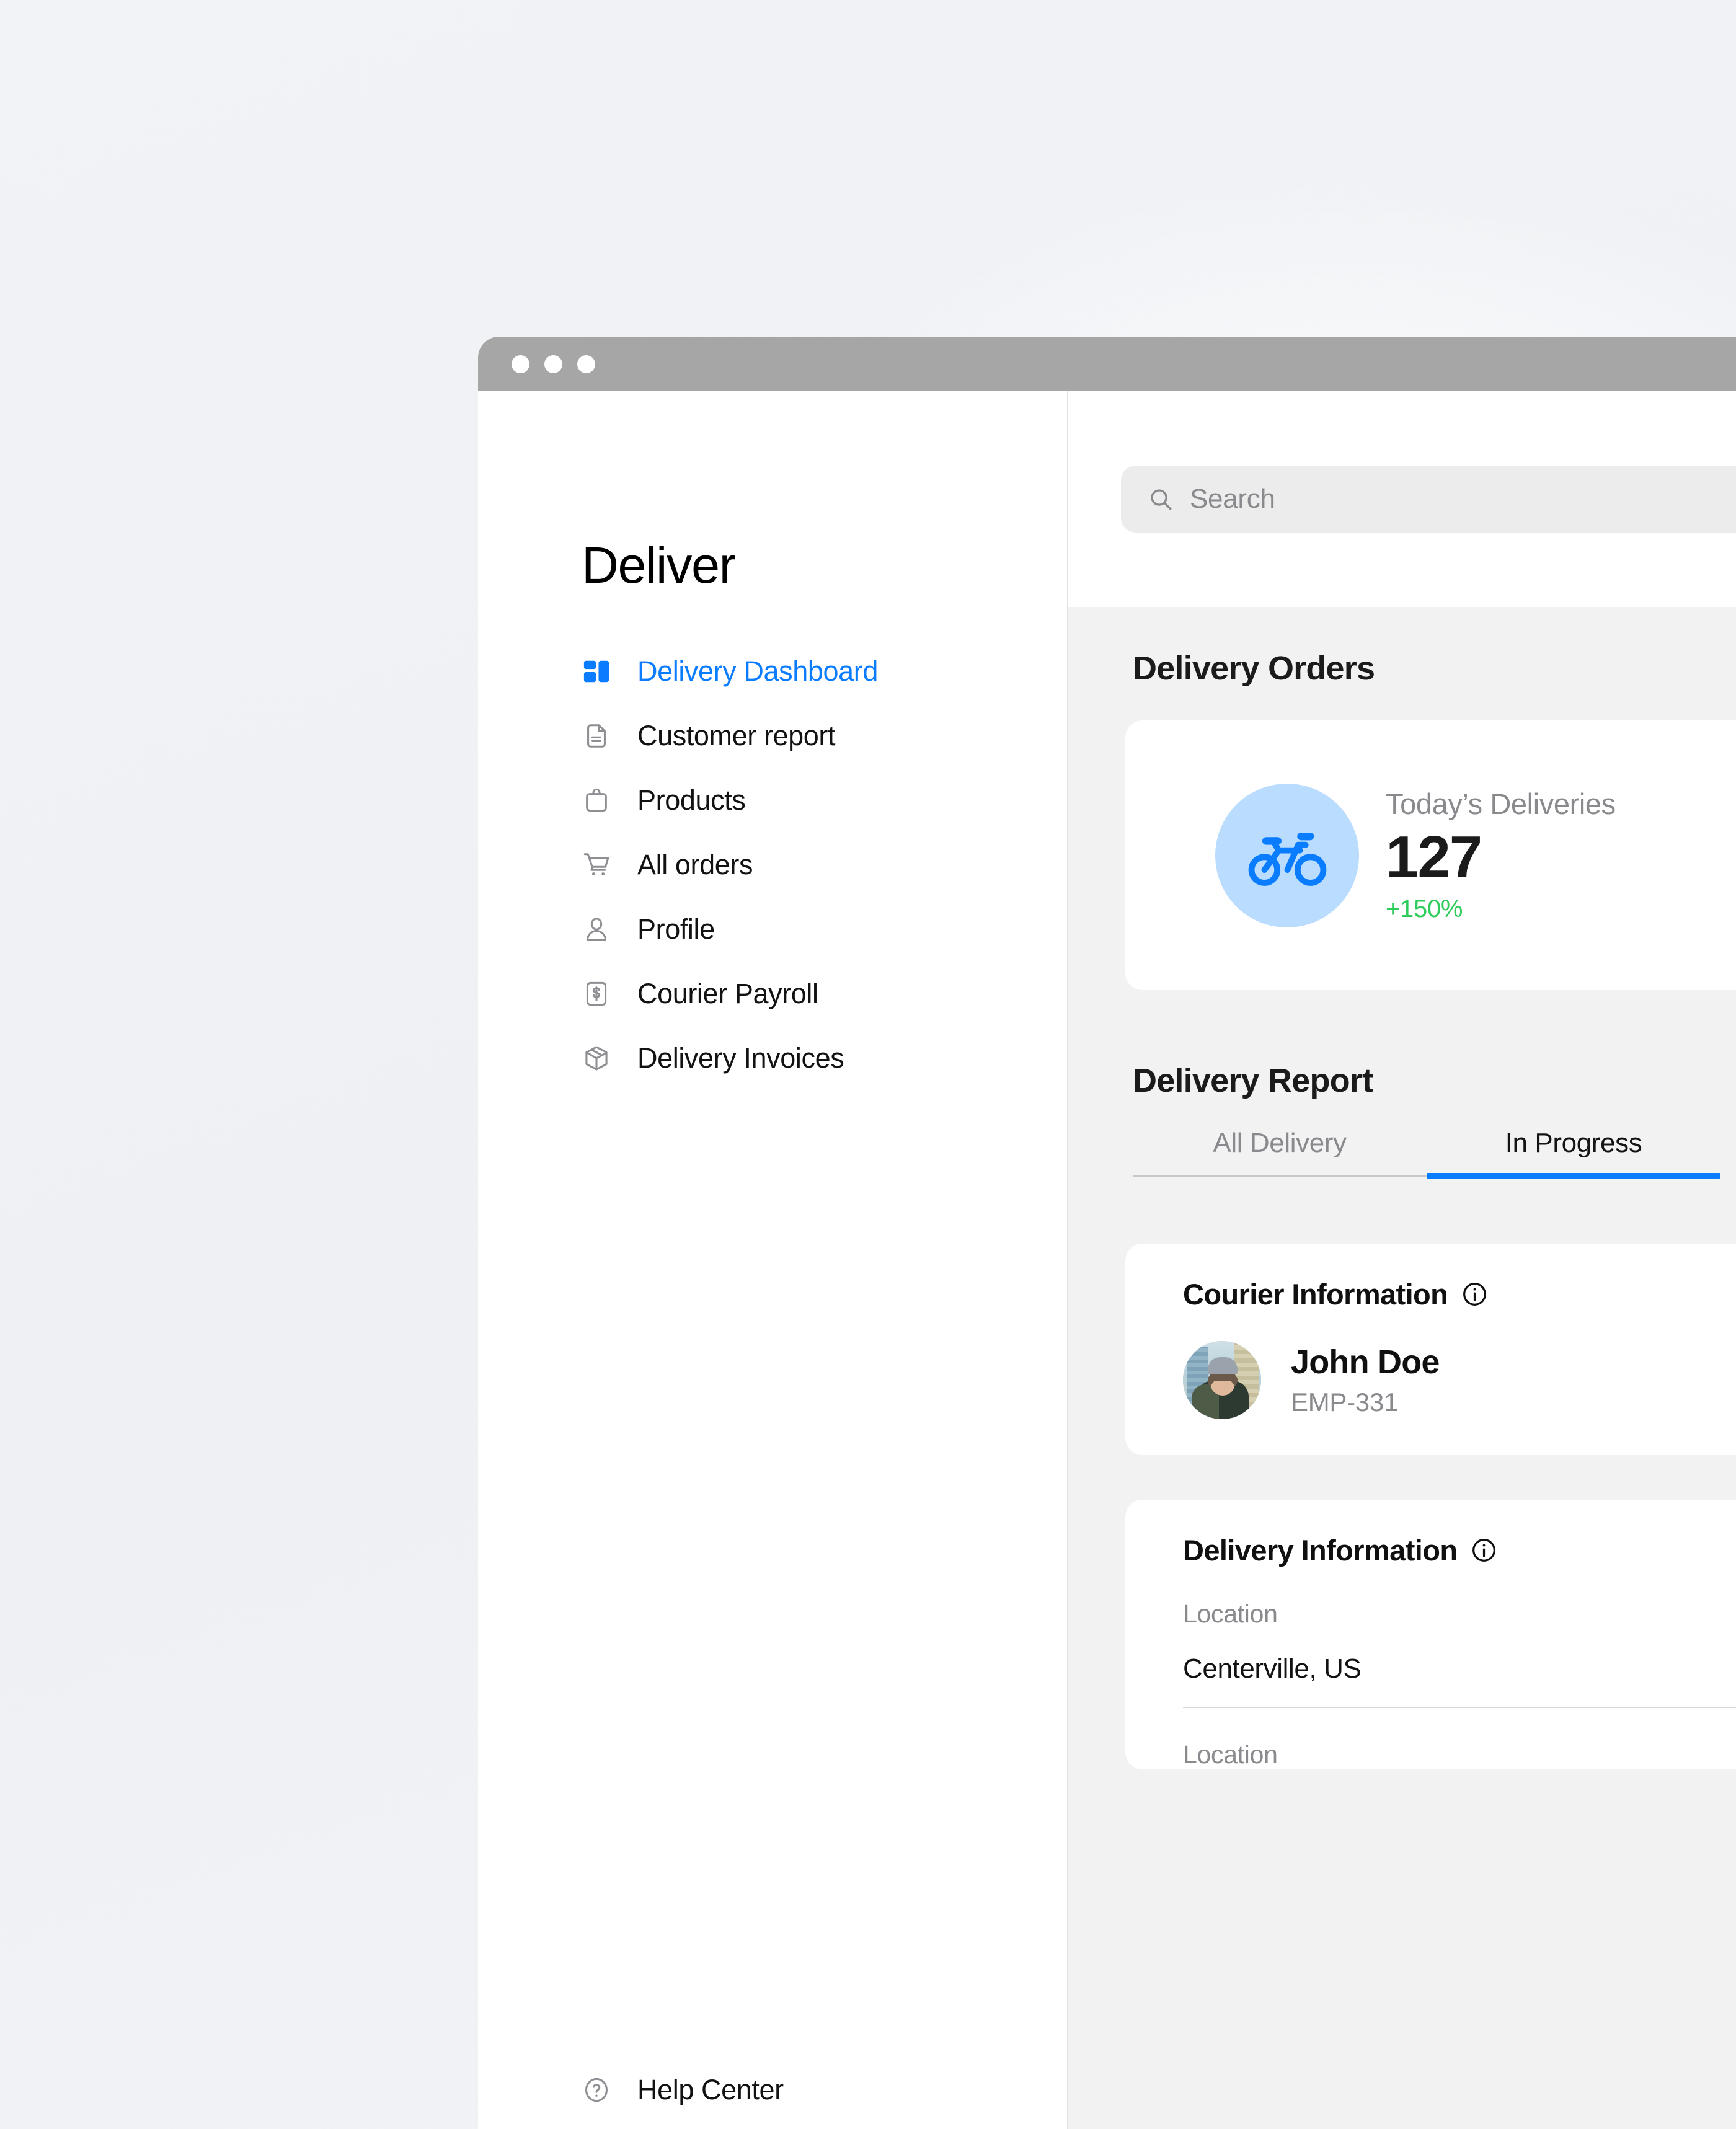  Describe the element at coordinates (1280, 1151) in the screenshot. I see `tab-all-delivery: All Delivery` at that location.